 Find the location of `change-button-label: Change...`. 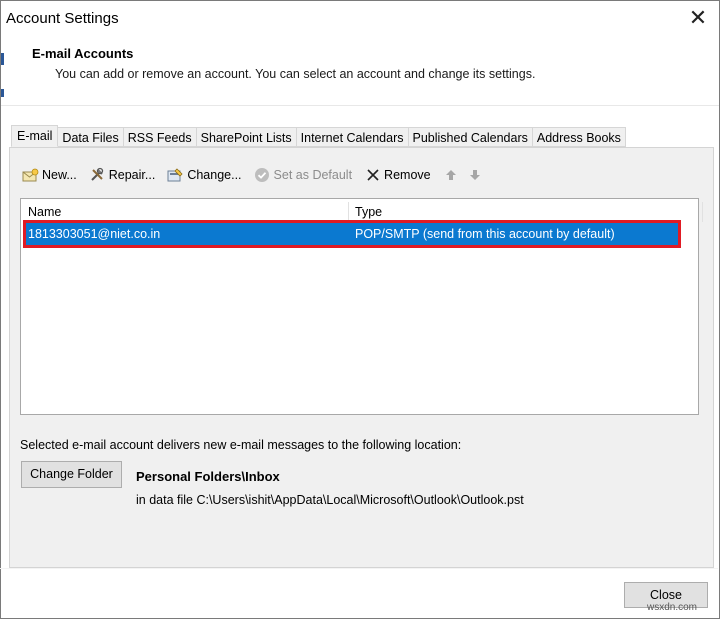

change-button-label: Change... is located at coordinates (214, 175).